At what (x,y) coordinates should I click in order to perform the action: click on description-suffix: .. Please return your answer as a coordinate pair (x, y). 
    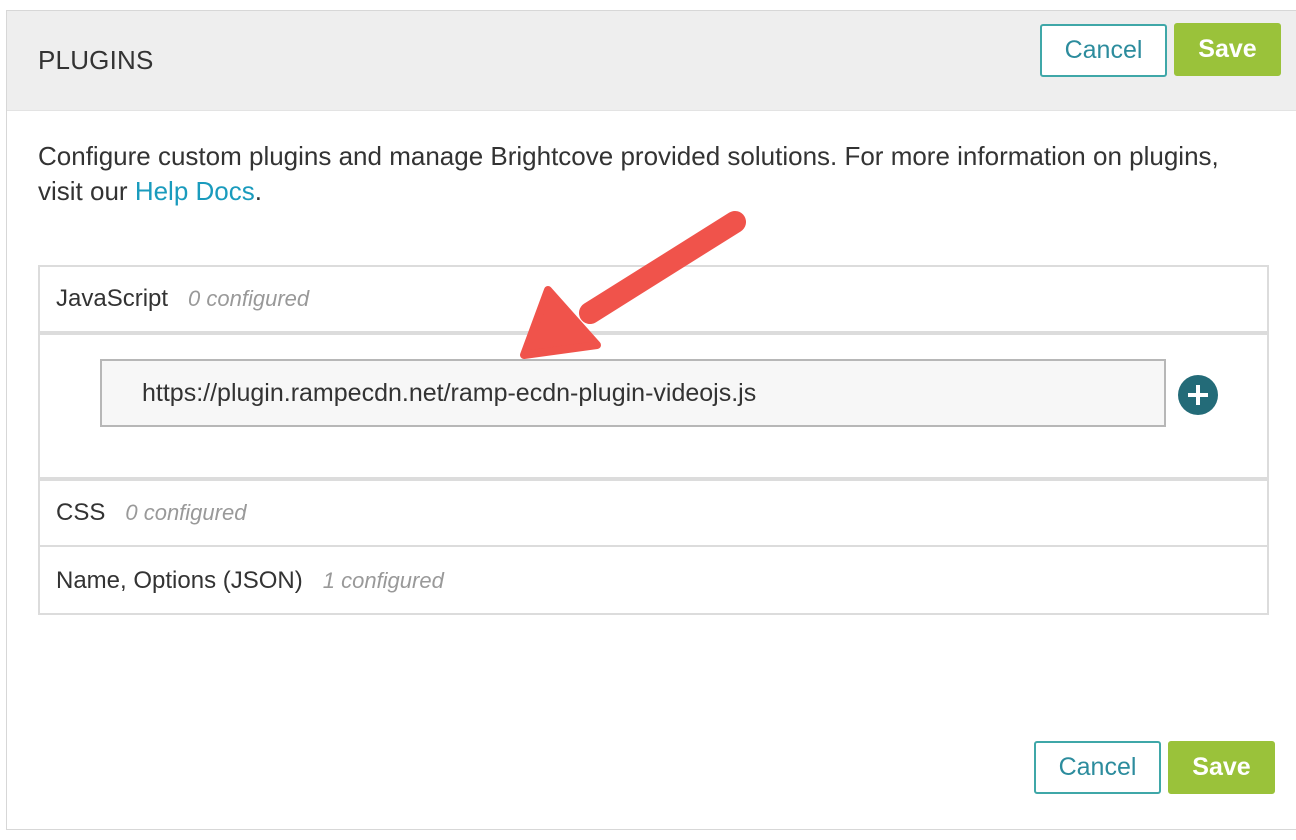
    Looking at the image, I should click on (258, 191).